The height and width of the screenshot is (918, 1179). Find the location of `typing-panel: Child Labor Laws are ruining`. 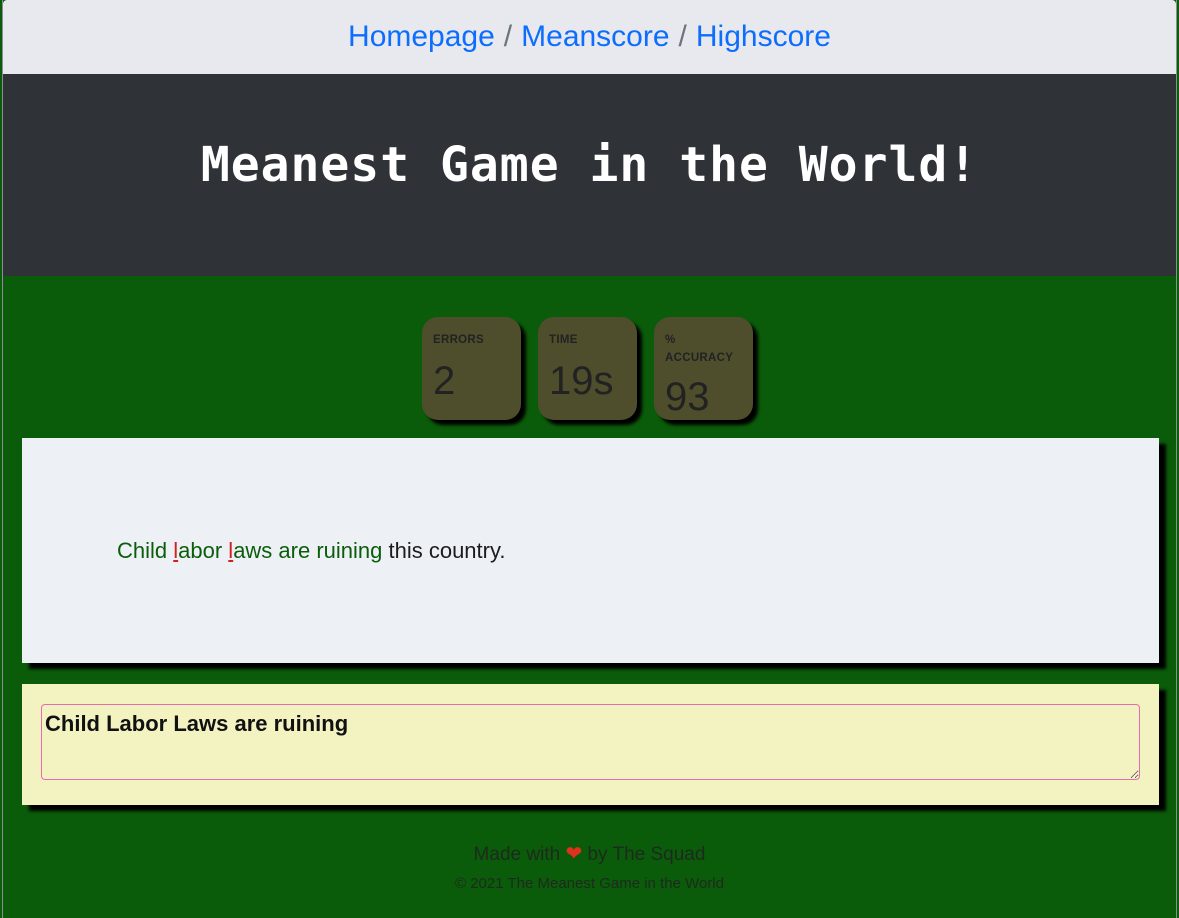

typing-panel: Child Labor Laws are ruining is located at coordinates (590, 744).